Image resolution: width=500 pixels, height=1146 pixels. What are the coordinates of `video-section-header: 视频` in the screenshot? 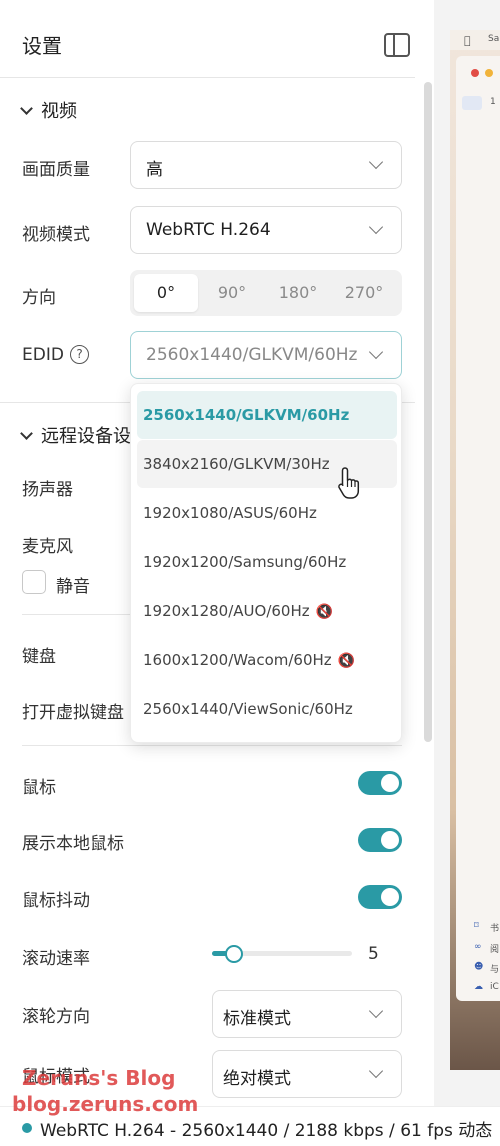 It's located at (48, 110).